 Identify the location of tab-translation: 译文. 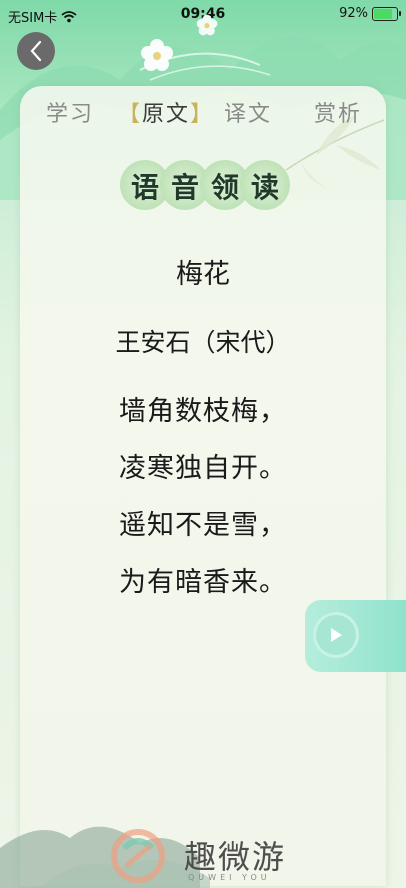
(248, 112).